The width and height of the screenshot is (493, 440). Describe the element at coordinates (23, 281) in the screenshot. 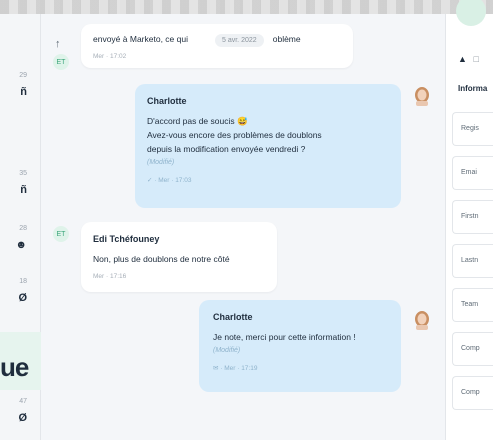

I see `conversation-time: 18` at that location.